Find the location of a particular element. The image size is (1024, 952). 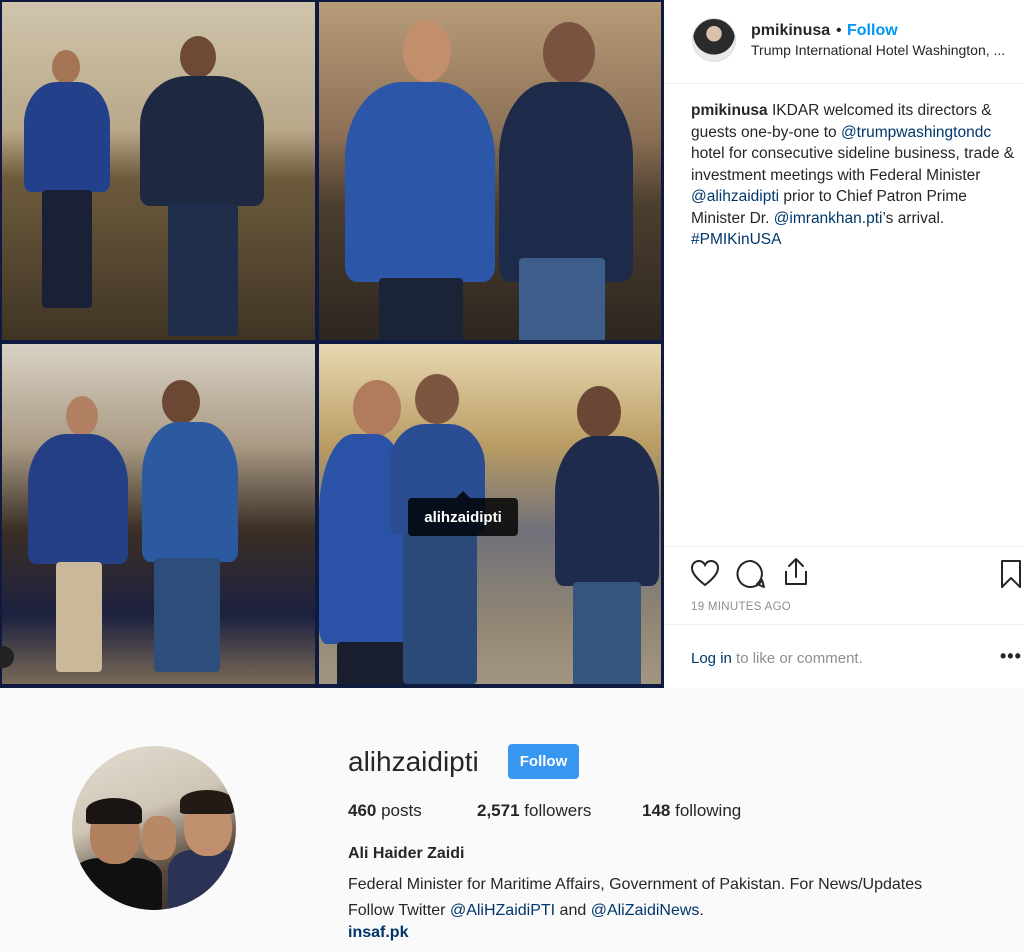

follow-link: Follow is located at coordinates (872, 31).